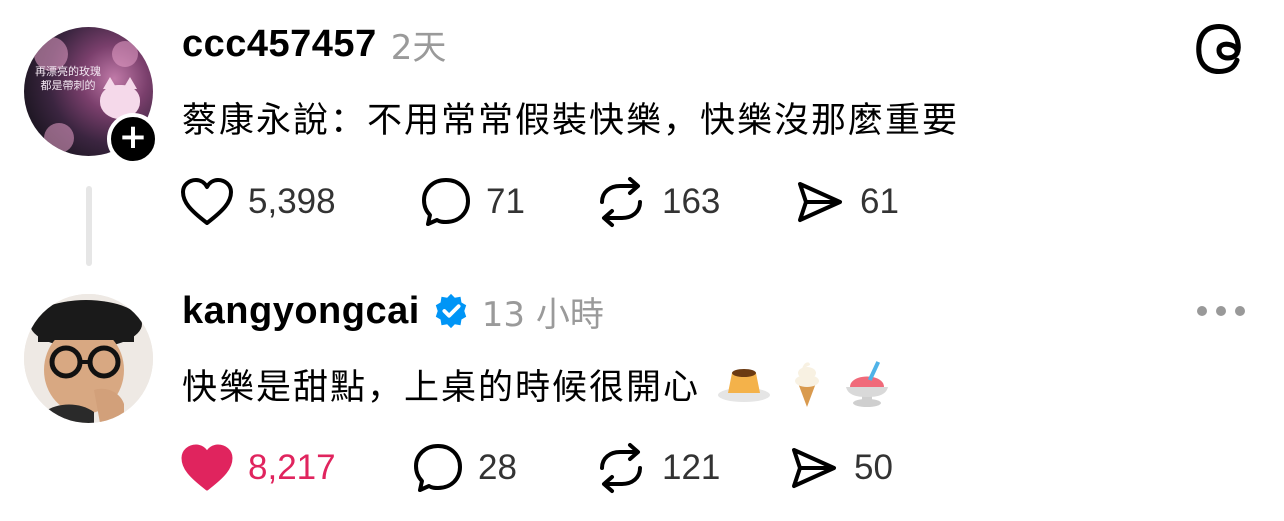 This screenshot has width=1284, height=521. Describe the element at coordinates (505, 201) in the screenshot. I see `comment-count: 71` at that location.